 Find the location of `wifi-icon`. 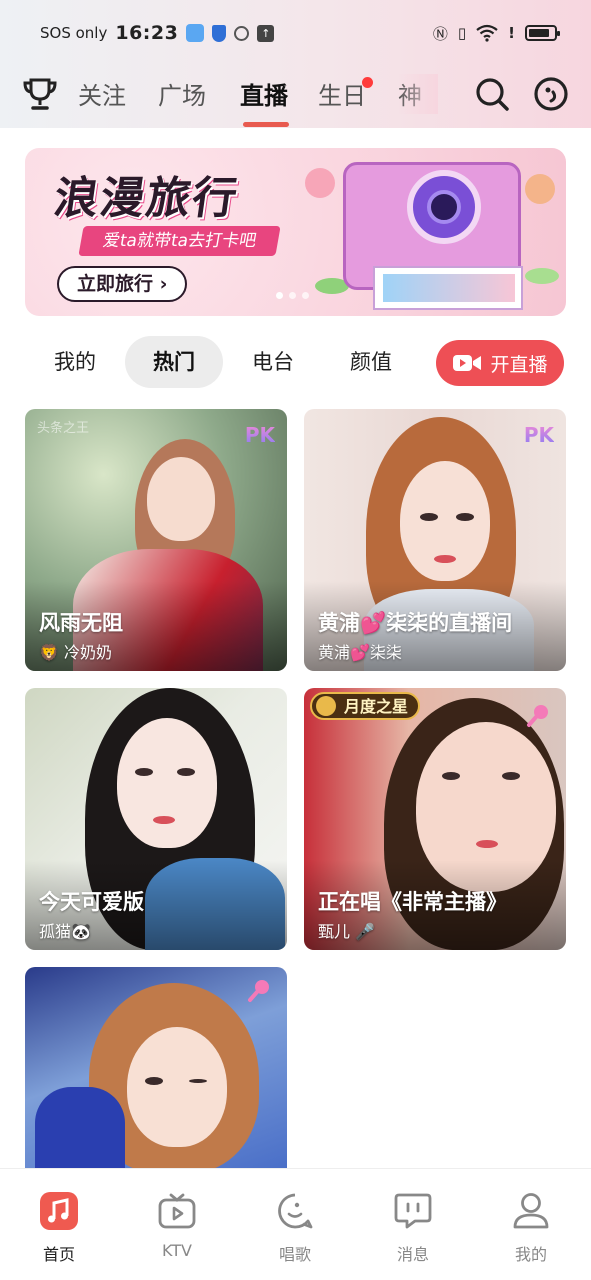

wifi-icon is located at coordinates (487, 33).